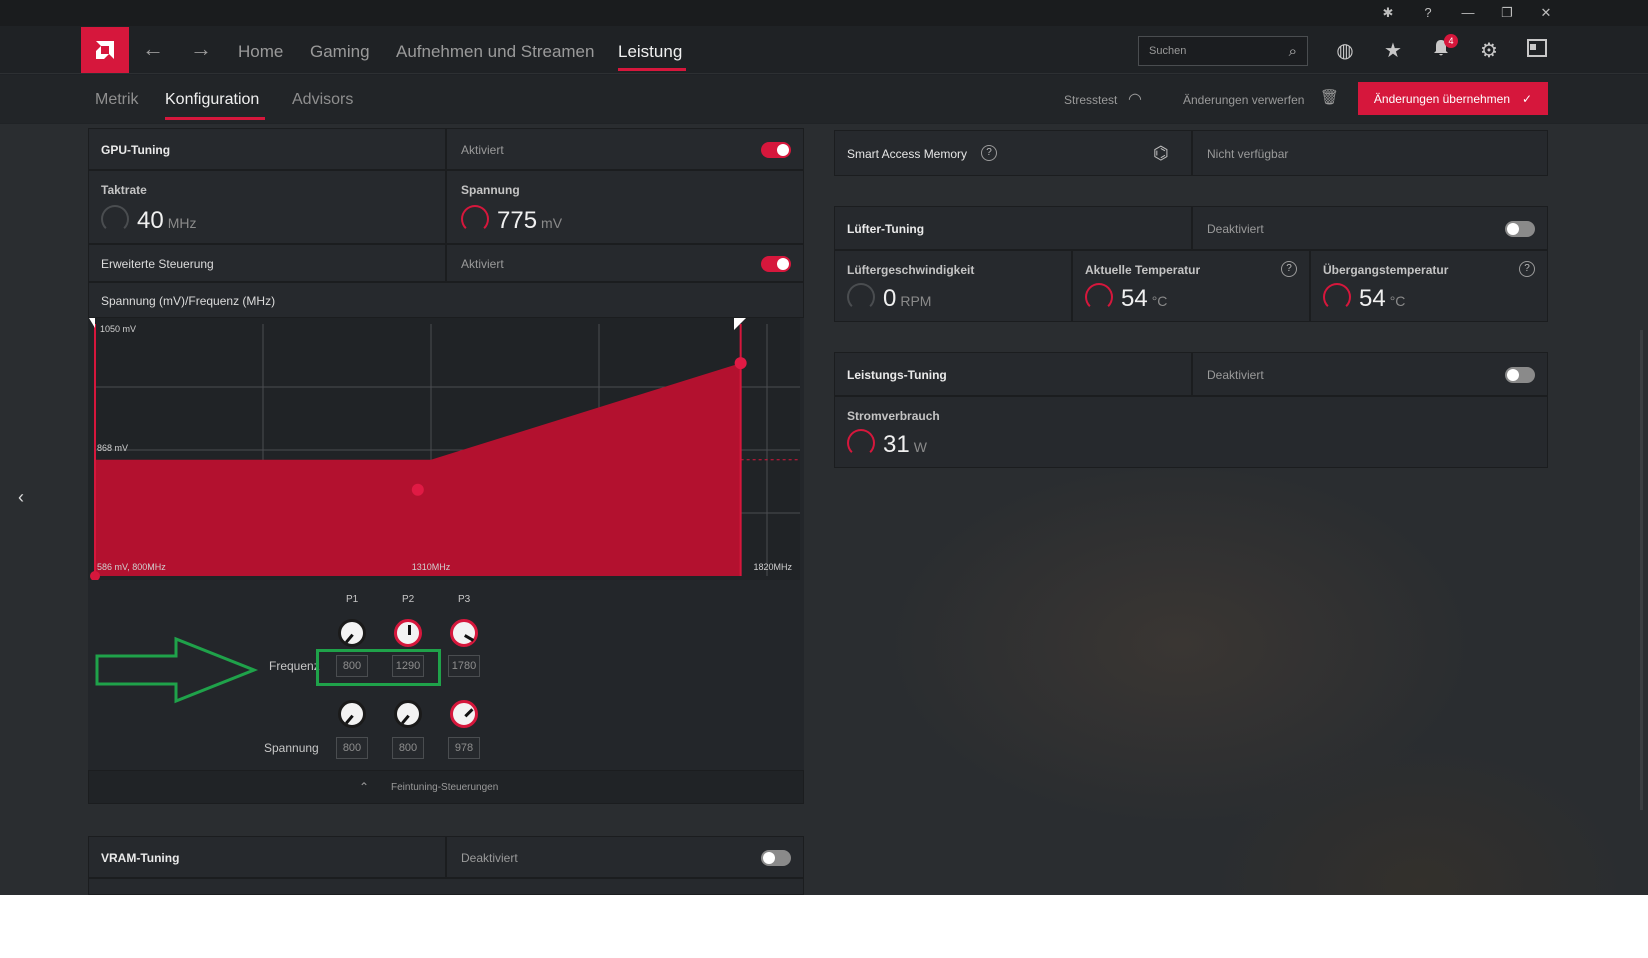 This screenshot has width=1648, height=958. I want to click on vram-tuning-body, so click(446, 886).